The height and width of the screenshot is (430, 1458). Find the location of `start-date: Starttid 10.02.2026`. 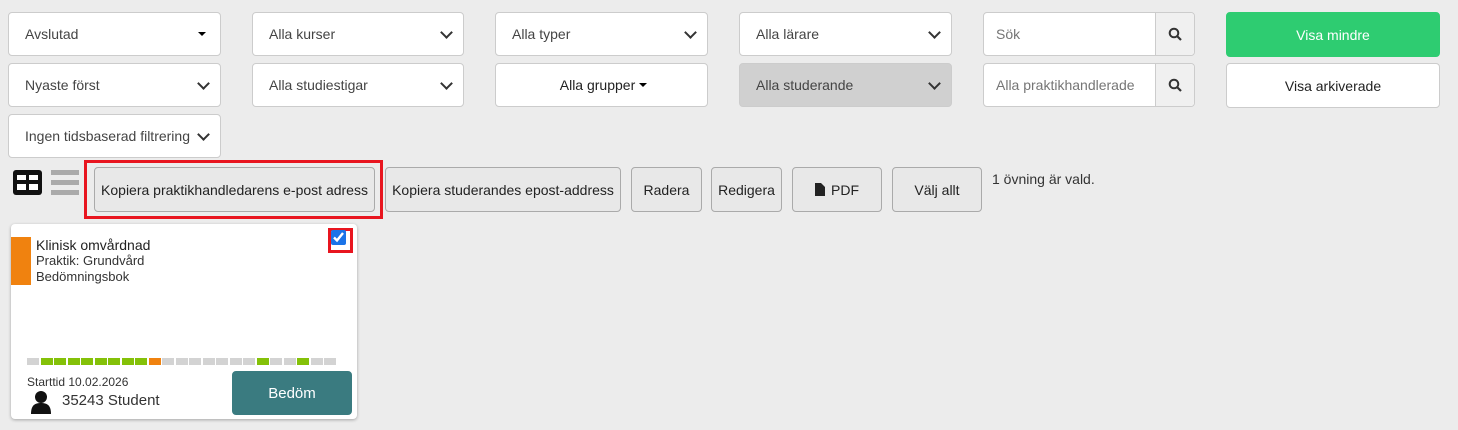

start-date: Starttid 10.02.2026 is located at coordinates (78, 382).